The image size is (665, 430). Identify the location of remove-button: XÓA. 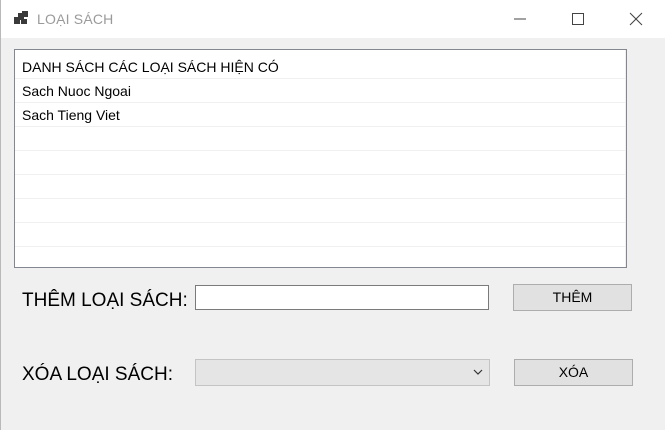
(573, 372).